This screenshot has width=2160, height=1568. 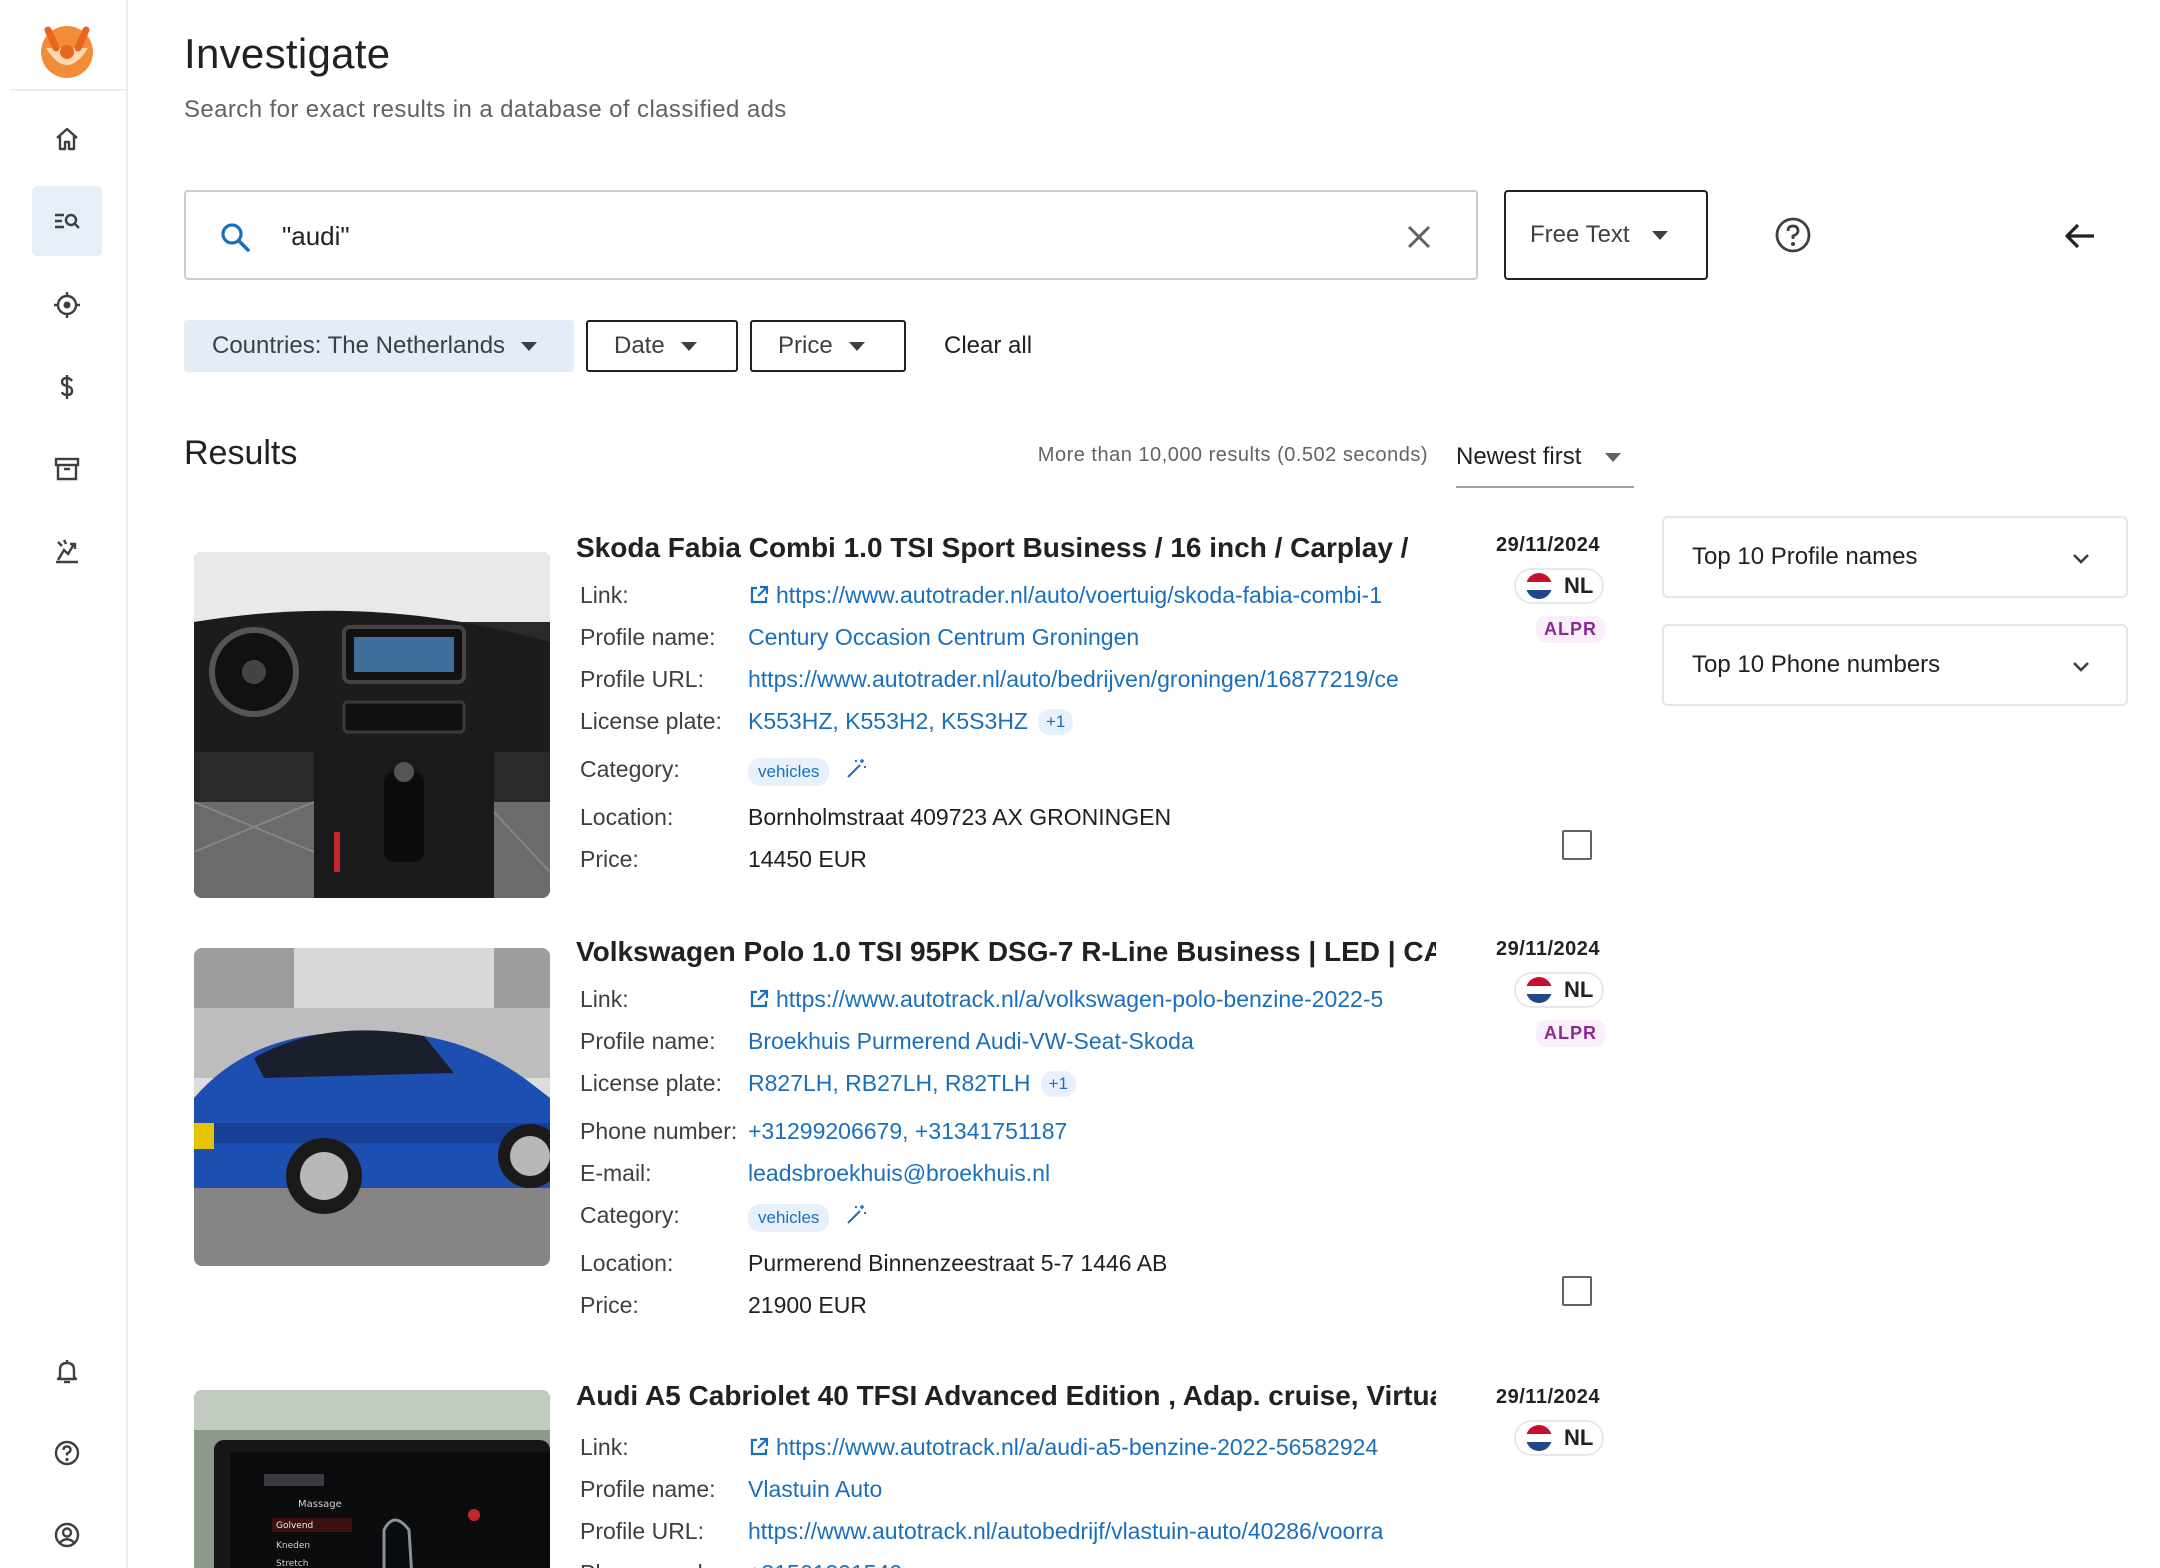 I want to click on help-circle-icon, so click(x=67, y=1453).